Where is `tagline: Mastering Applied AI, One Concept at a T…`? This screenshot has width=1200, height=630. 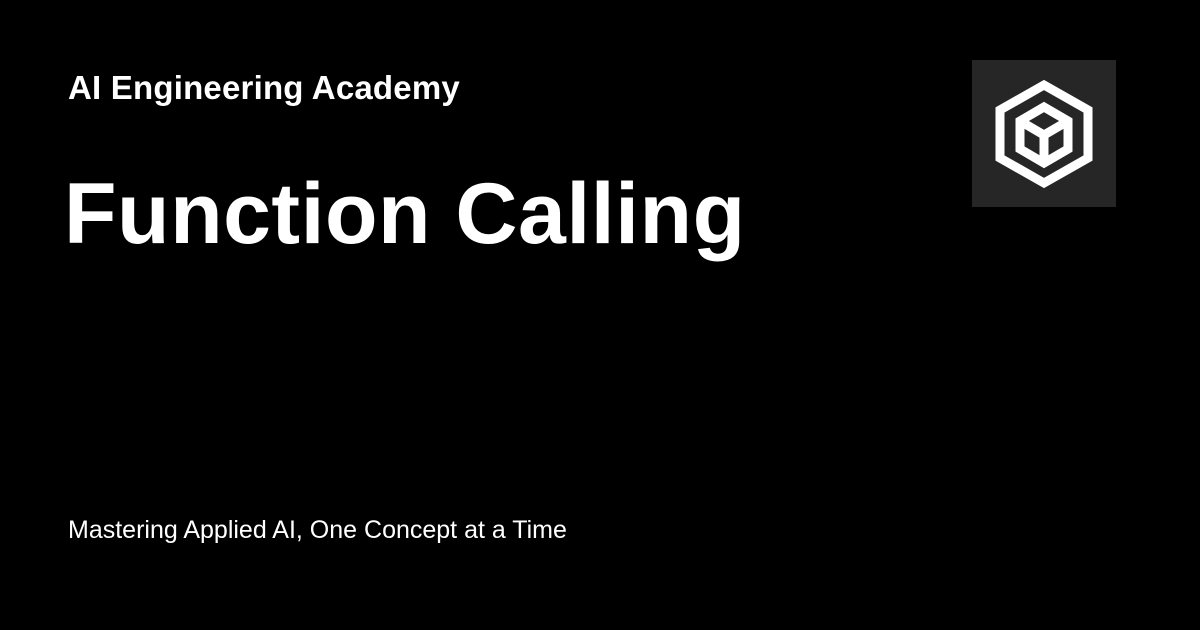 tagline: Mastering Applied AI, One Concept at a T… is located at coordinates (317, 530).